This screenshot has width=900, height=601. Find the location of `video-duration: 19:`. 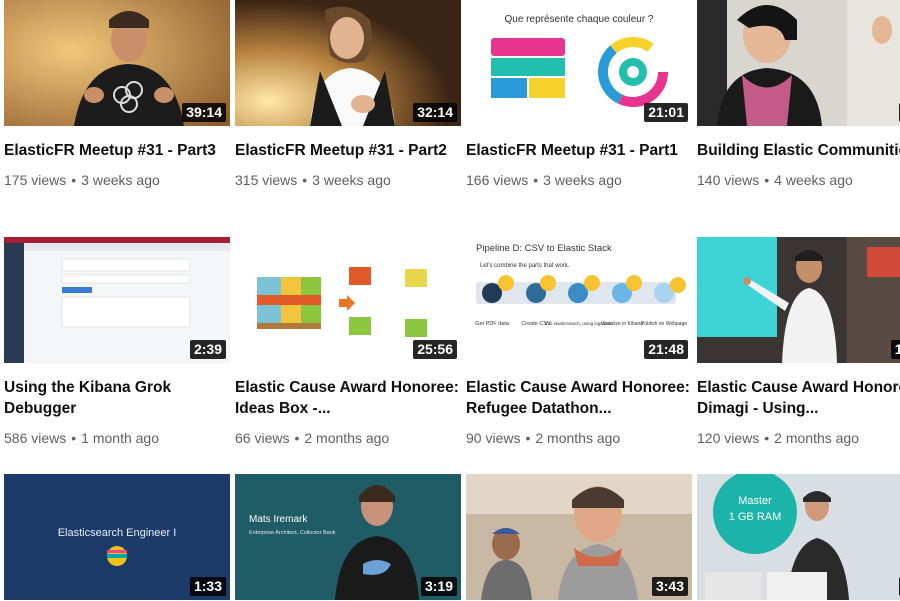

video-duration: 19: is located at coordinates (895, 349).